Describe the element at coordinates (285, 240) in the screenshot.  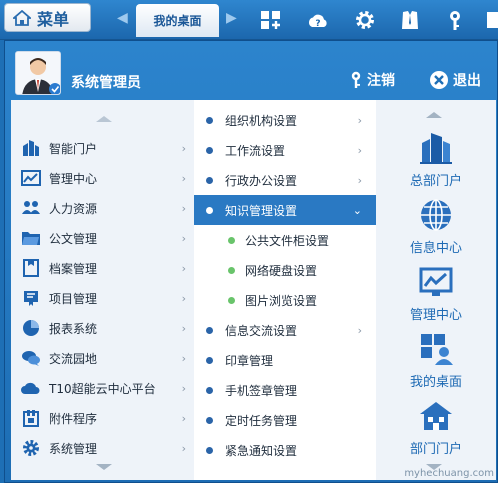
I see `submenu-item-public-cabinet: 公共文件柜设置` at that location.